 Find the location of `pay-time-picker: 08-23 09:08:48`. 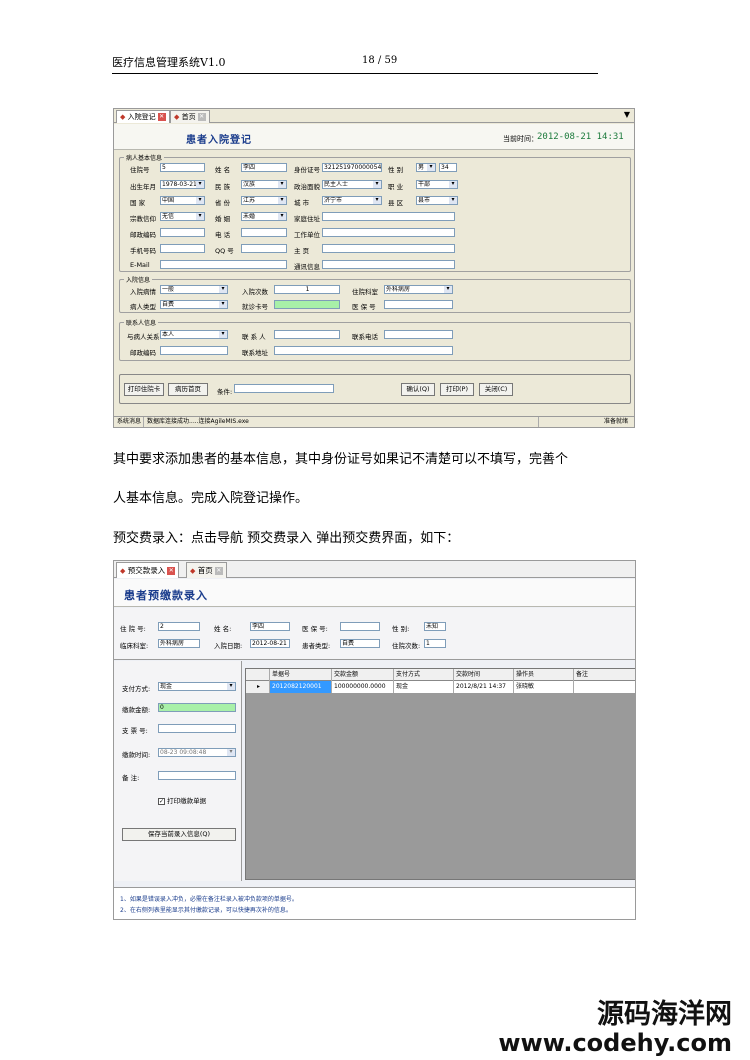

pay-time-picker: 08-23 09:08:48 is located at coordinates (197, 752).